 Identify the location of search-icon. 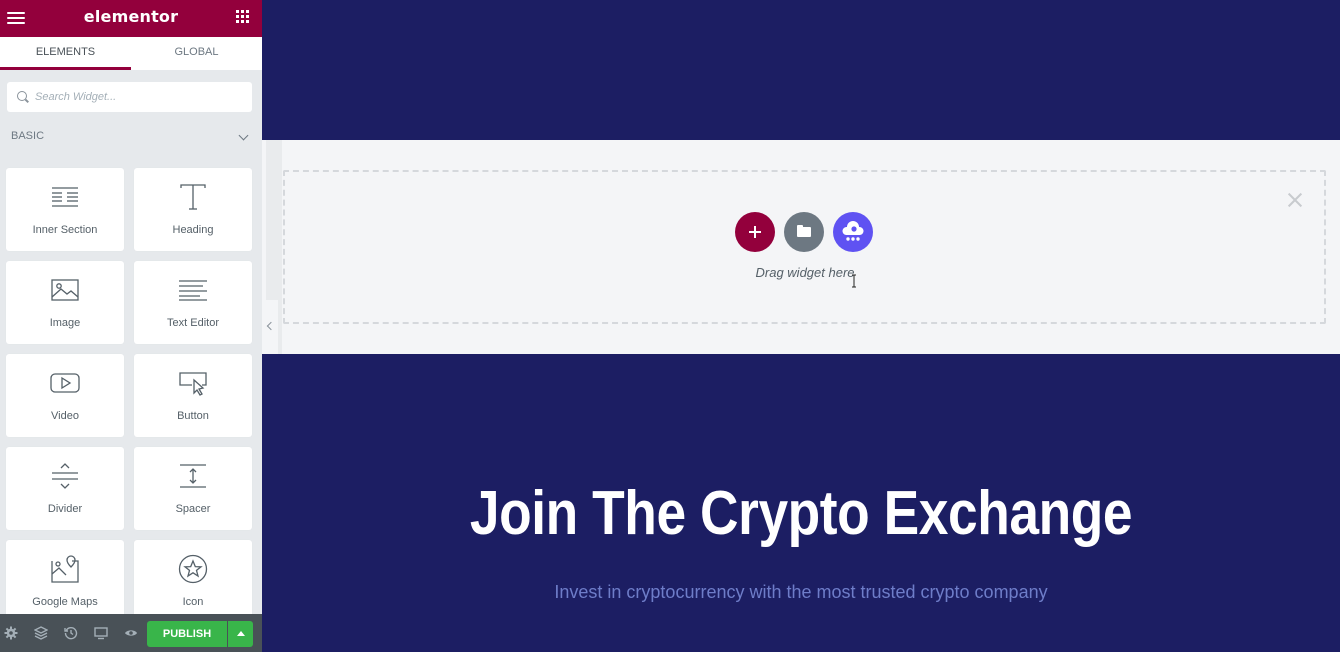
(22, 96).